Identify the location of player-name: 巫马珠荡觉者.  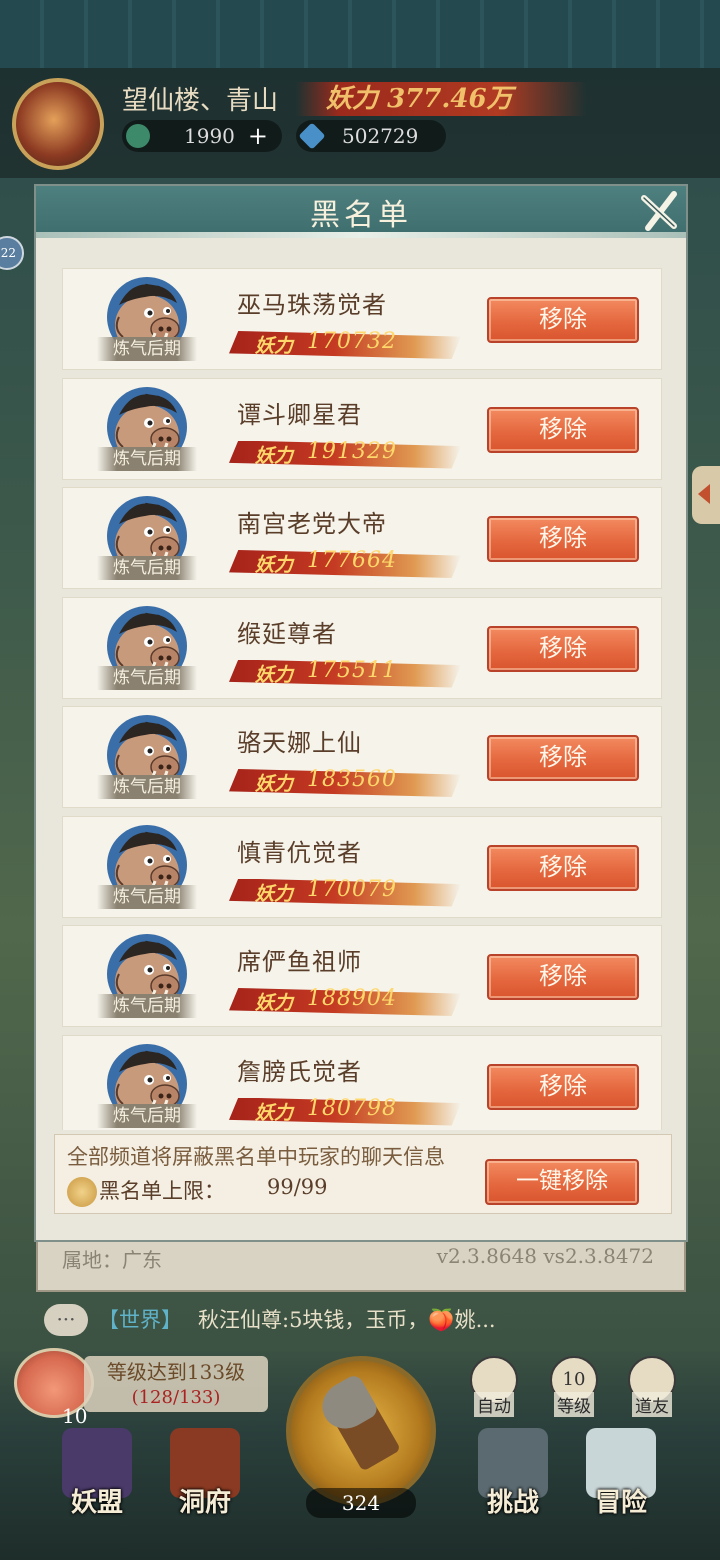
(312, 305).